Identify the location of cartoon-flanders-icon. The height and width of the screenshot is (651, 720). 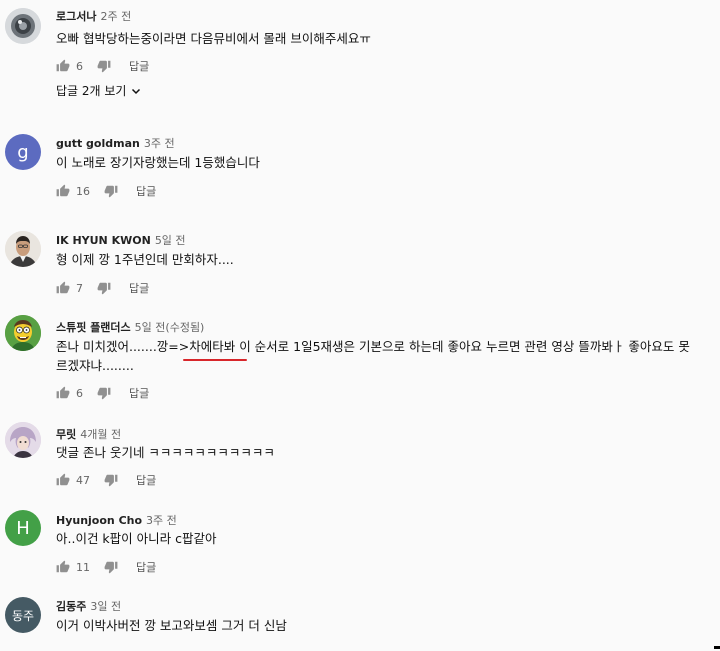
(23, 333).